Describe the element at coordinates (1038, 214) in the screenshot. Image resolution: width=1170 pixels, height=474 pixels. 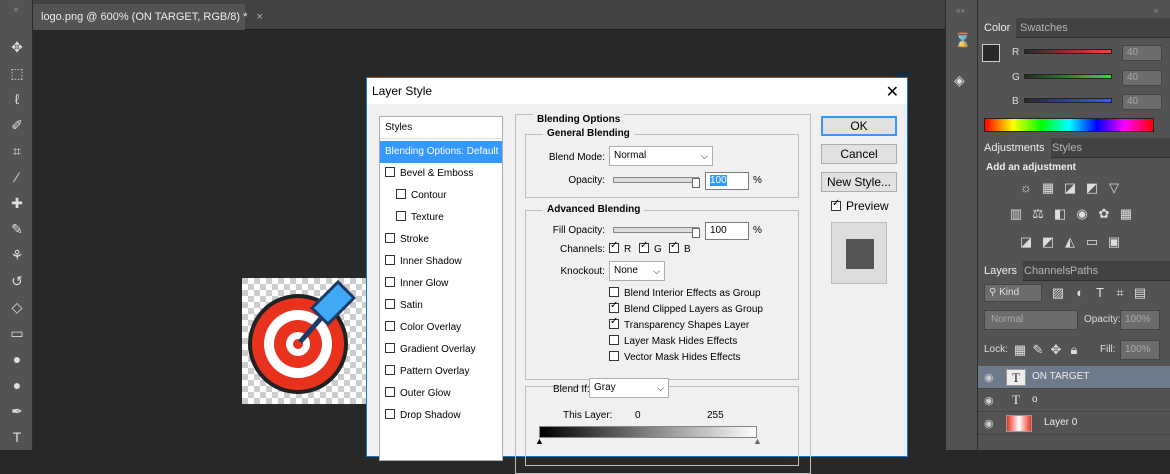
I see `color-balance-icon: ⚖` at that location.